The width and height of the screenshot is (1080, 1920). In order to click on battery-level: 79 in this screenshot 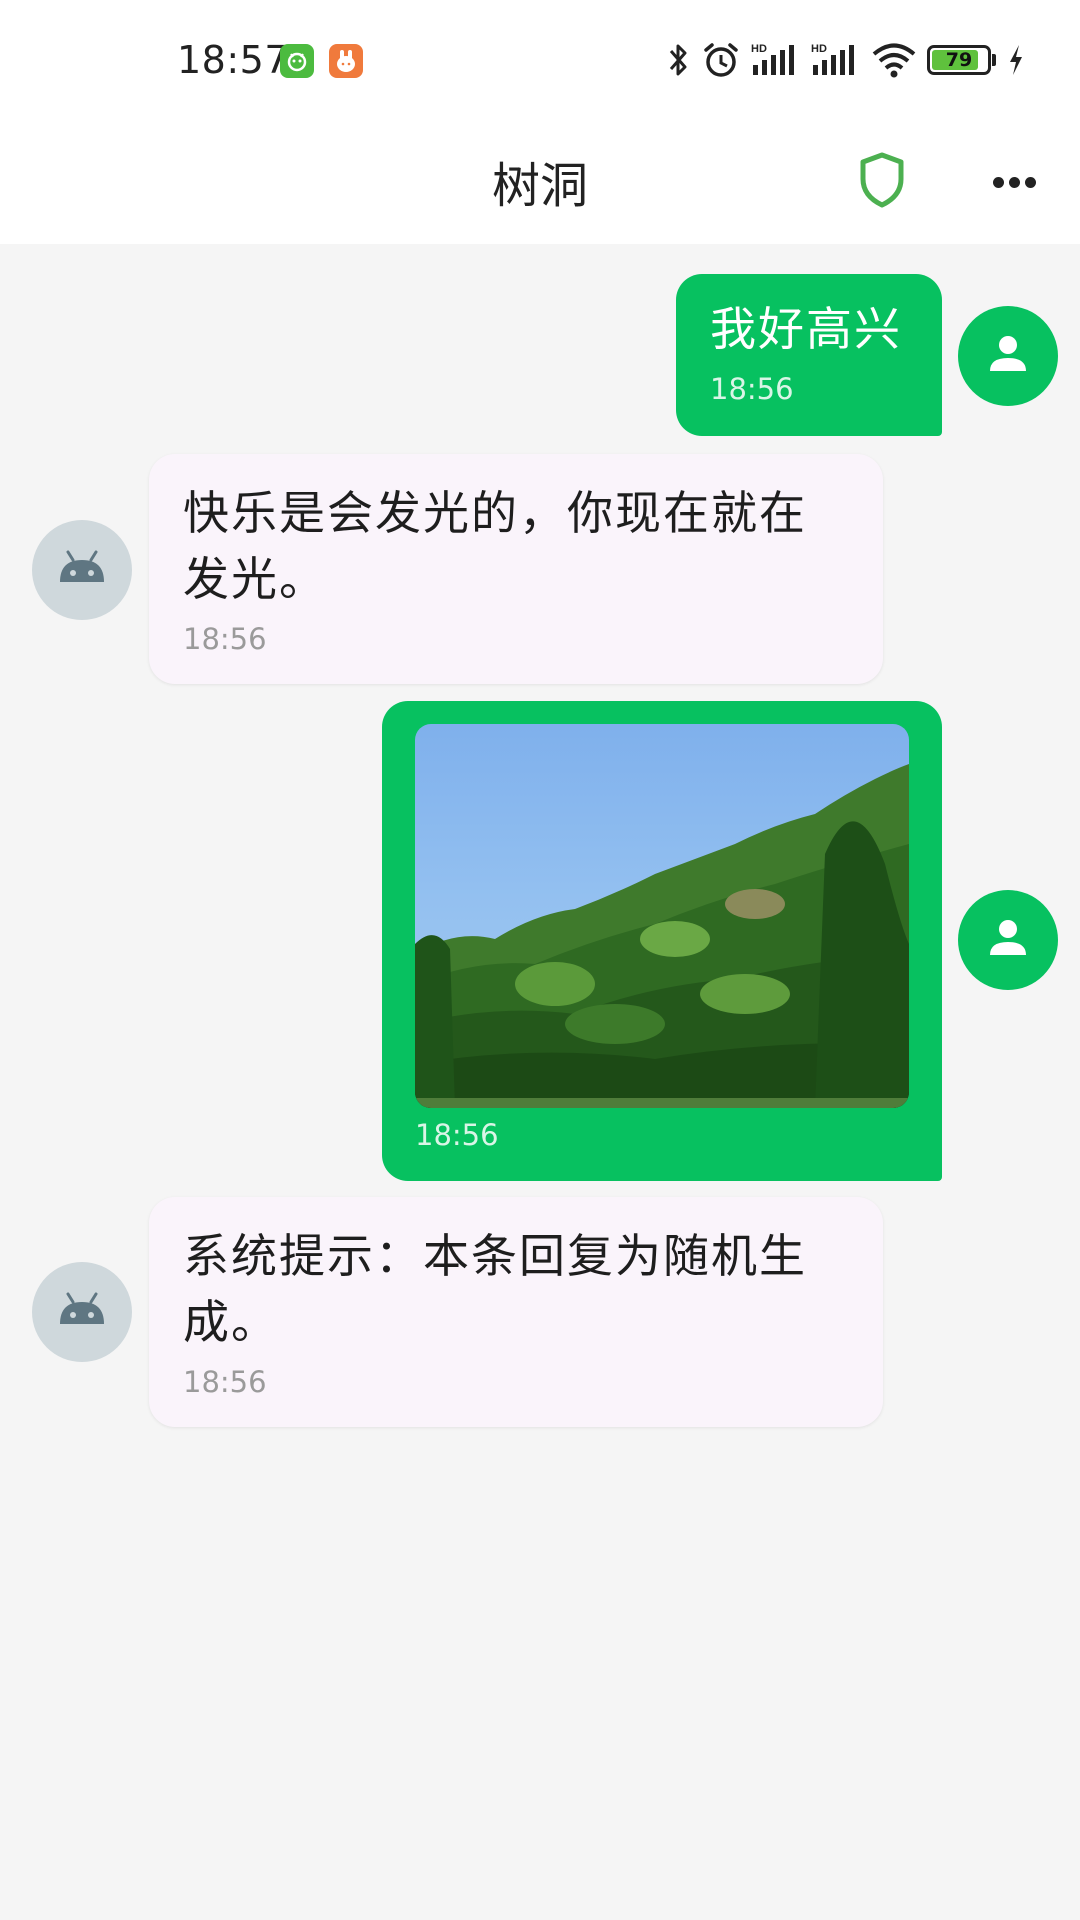, I will do `click(959, 60)`.